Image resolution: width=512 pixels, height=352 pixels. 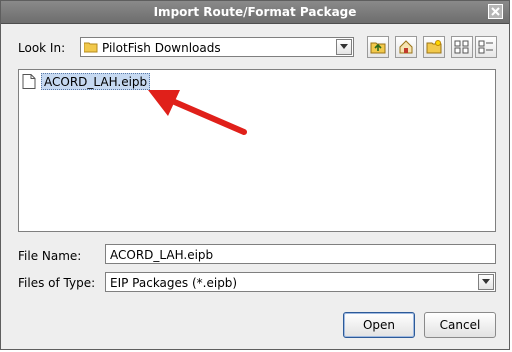 I want to click on close-icon, so click(x=495, y=11).